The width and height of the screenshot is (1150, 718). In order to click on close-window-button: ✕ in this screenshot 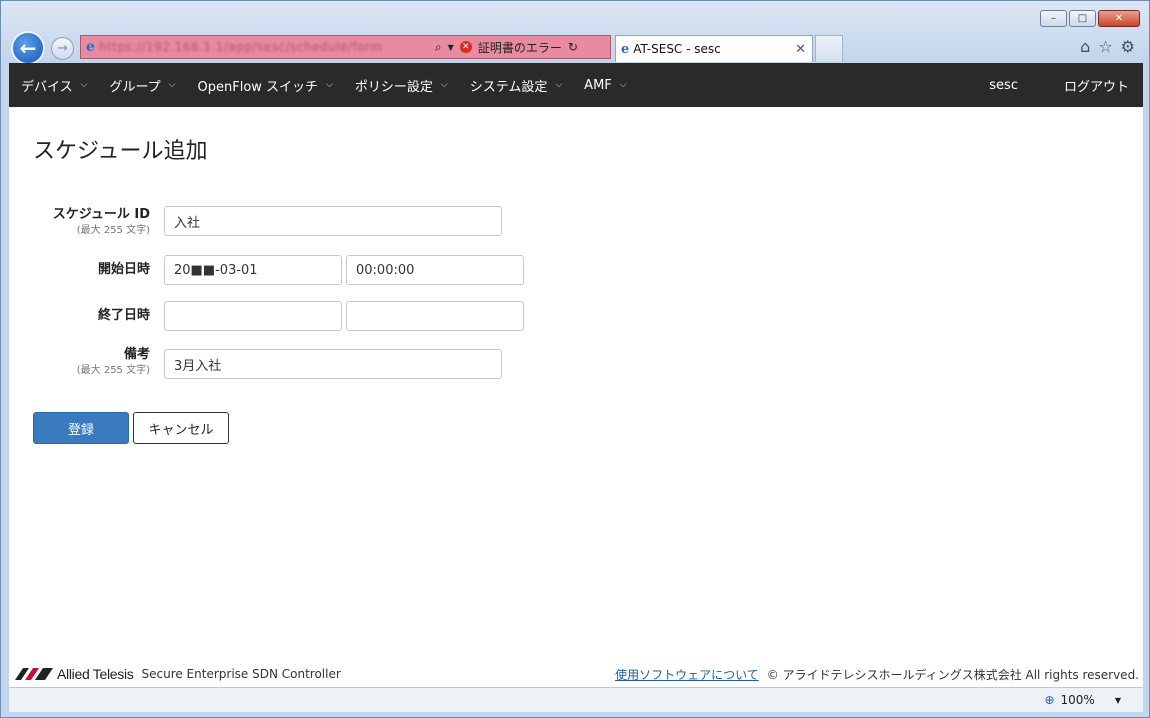, I will do `click(1119, 18)`.